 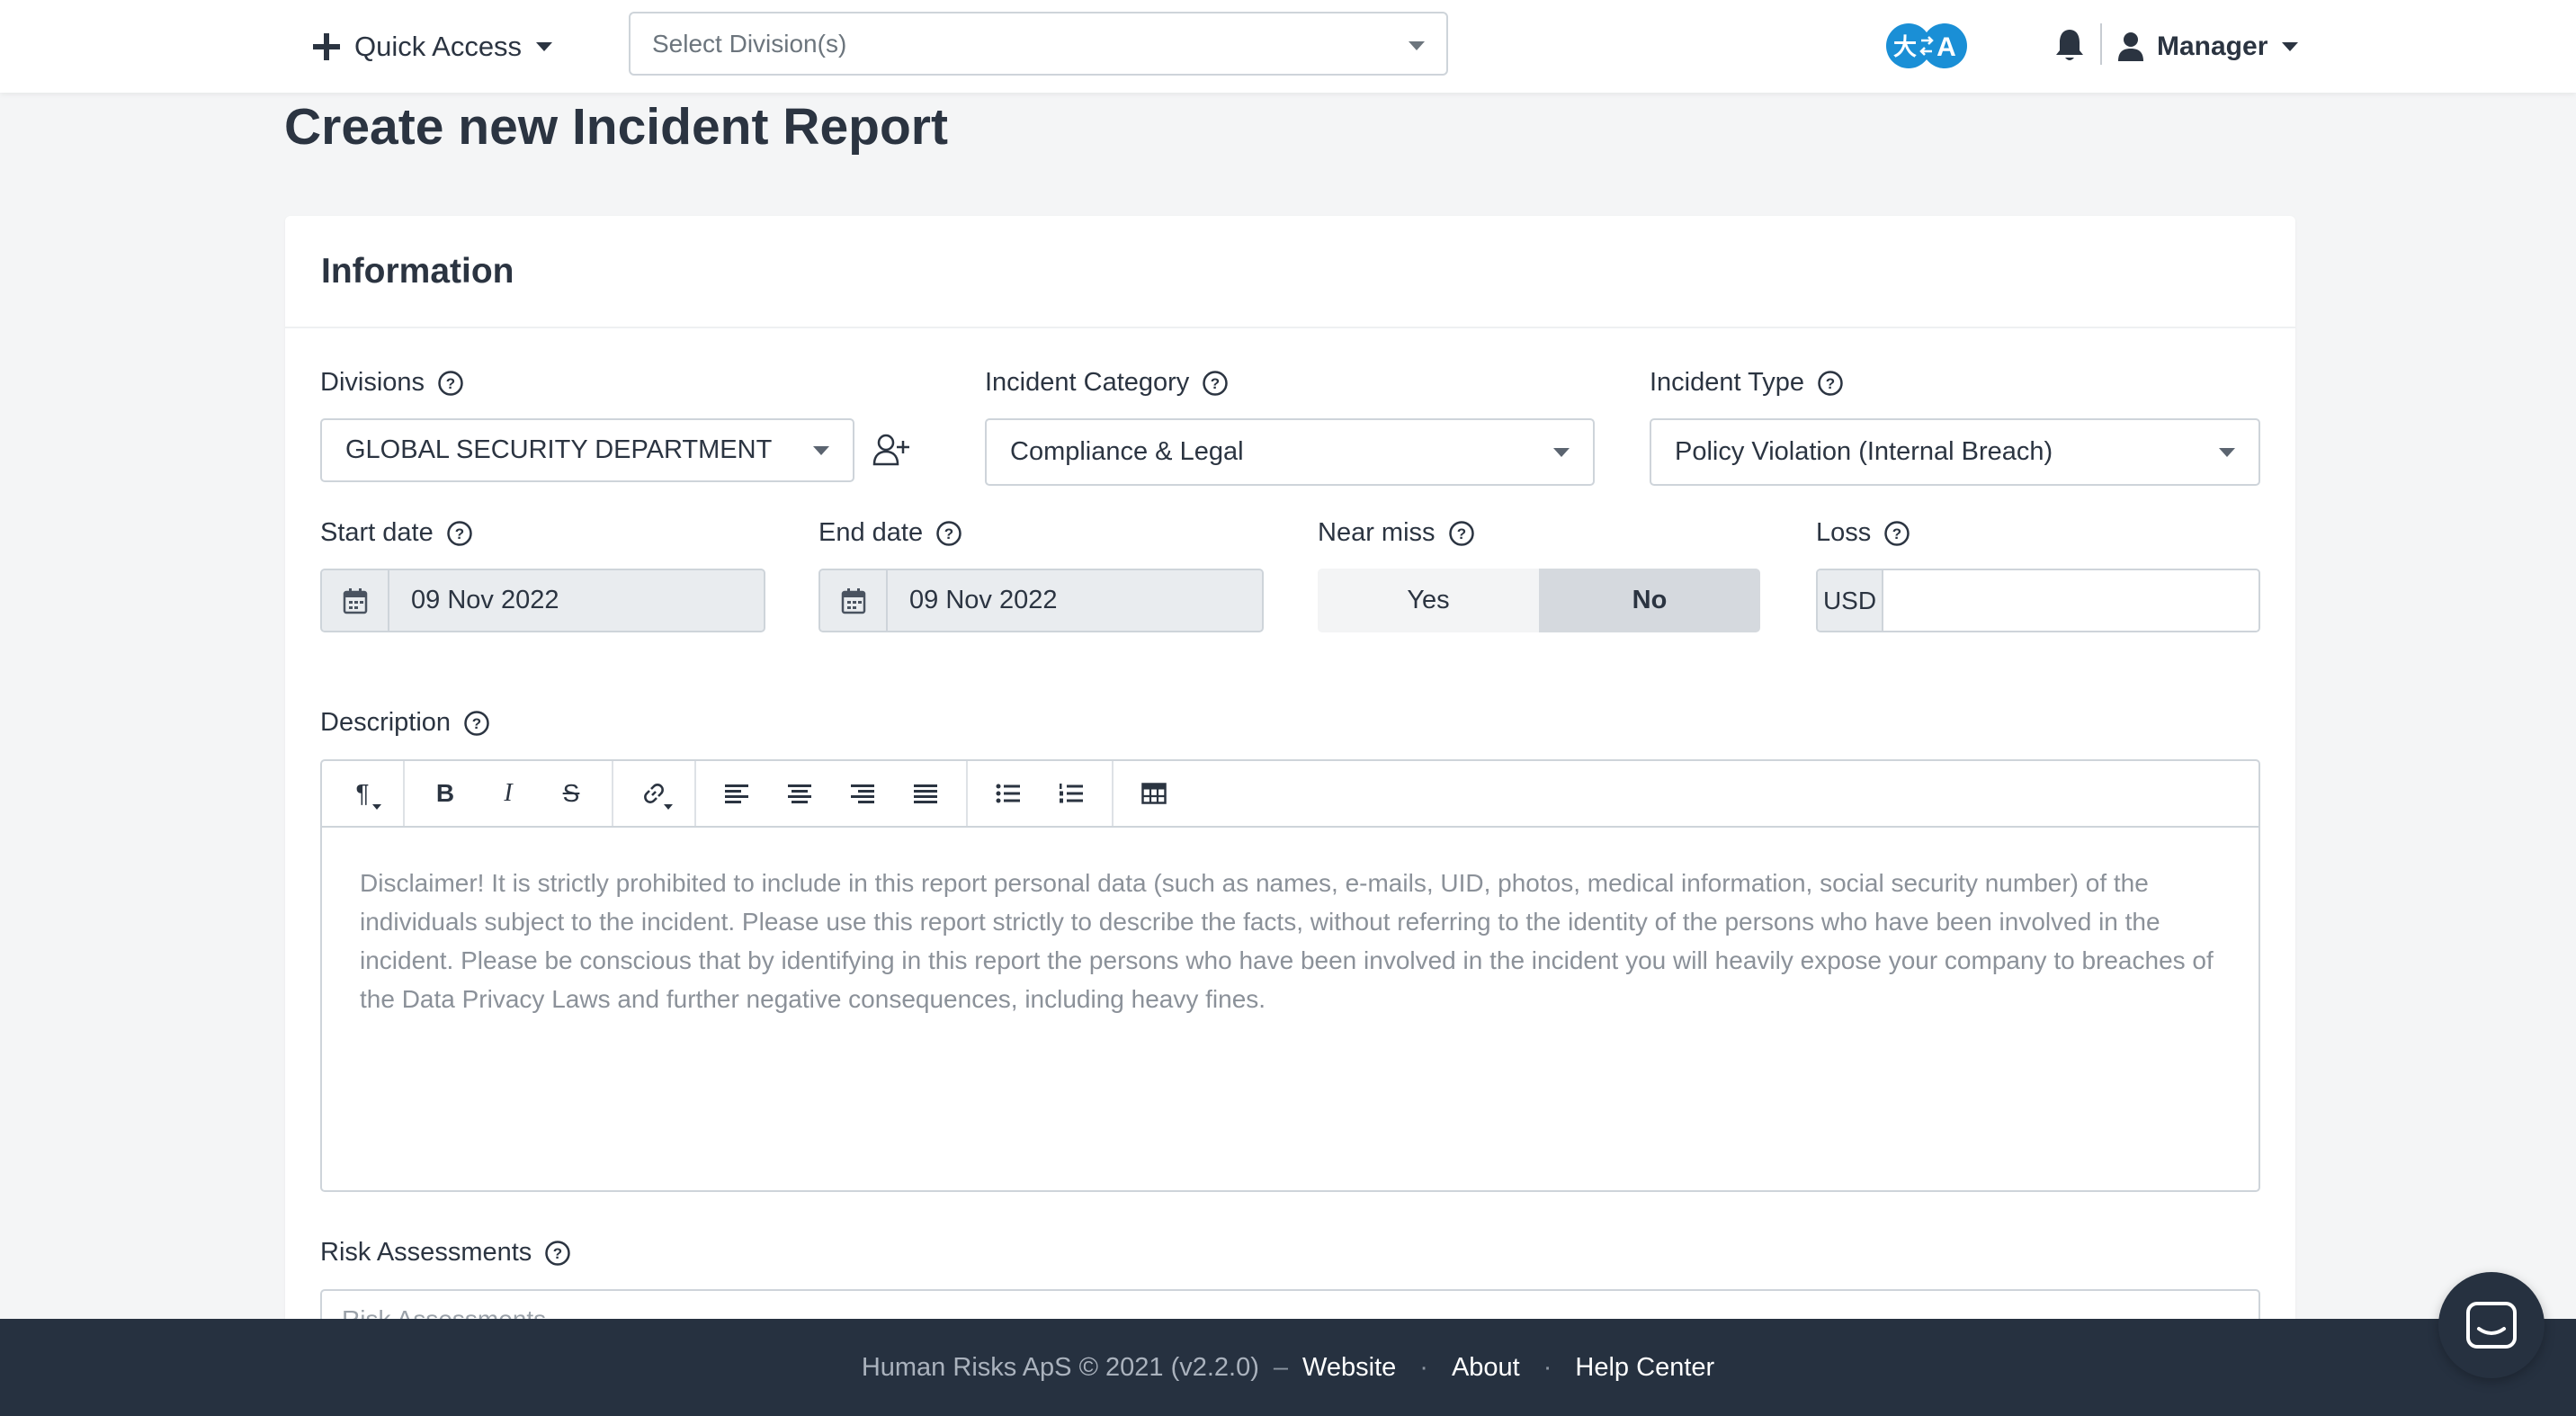 I want to click on insert-table-button, so click(x=1154, y=793).